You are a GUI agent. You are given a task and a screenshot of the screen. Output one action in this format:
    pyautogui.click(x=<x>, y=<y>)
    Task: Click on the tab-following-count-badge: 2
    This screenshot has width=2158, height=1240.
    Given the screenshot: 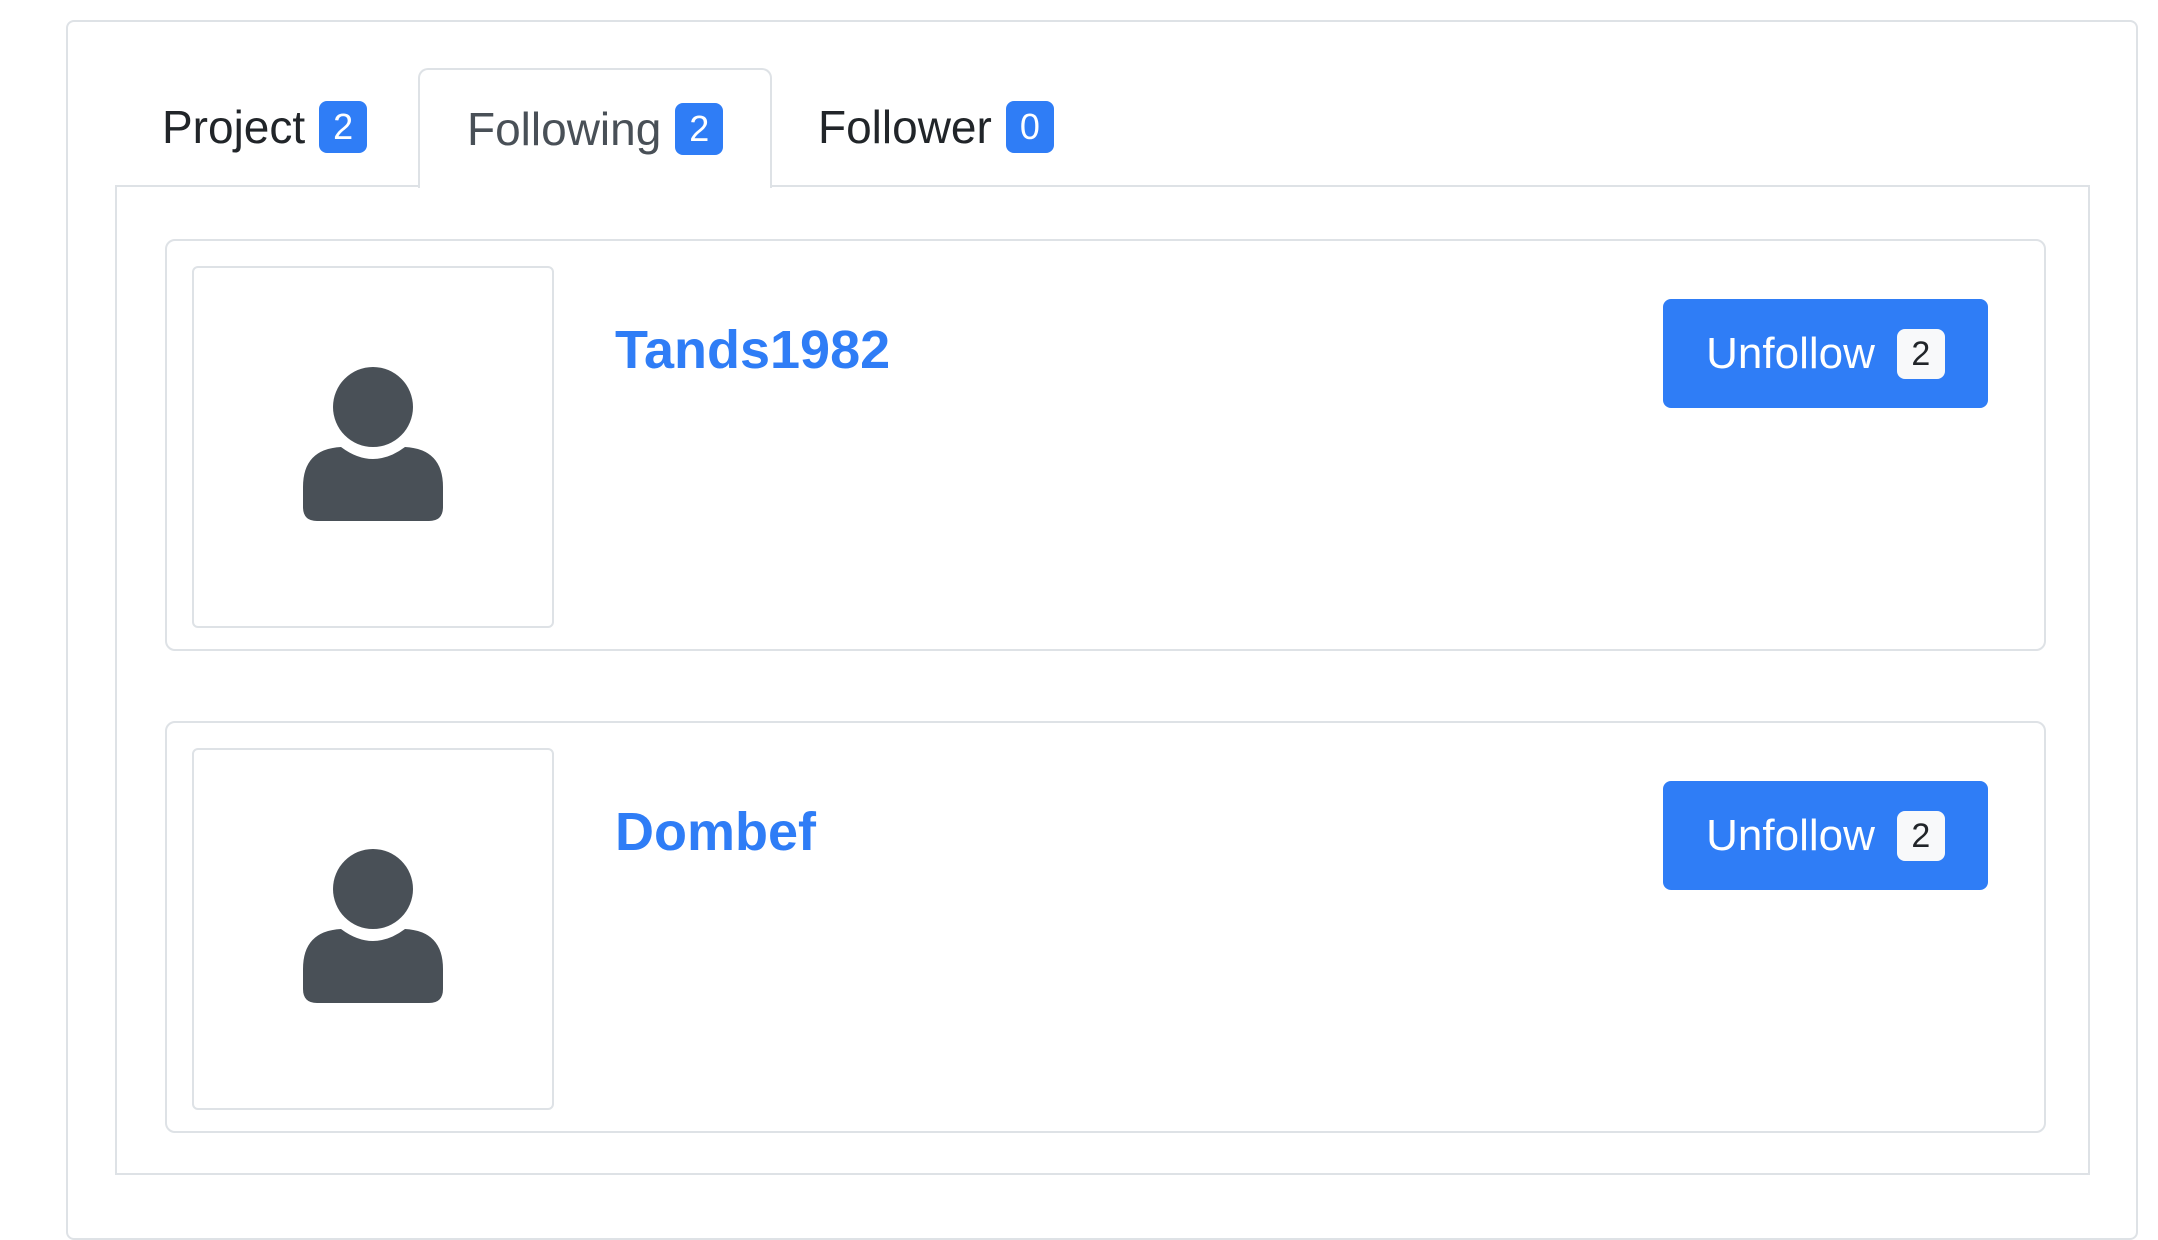 What is the action you would take?
    pyautogui.click(x=699, y=129)
    